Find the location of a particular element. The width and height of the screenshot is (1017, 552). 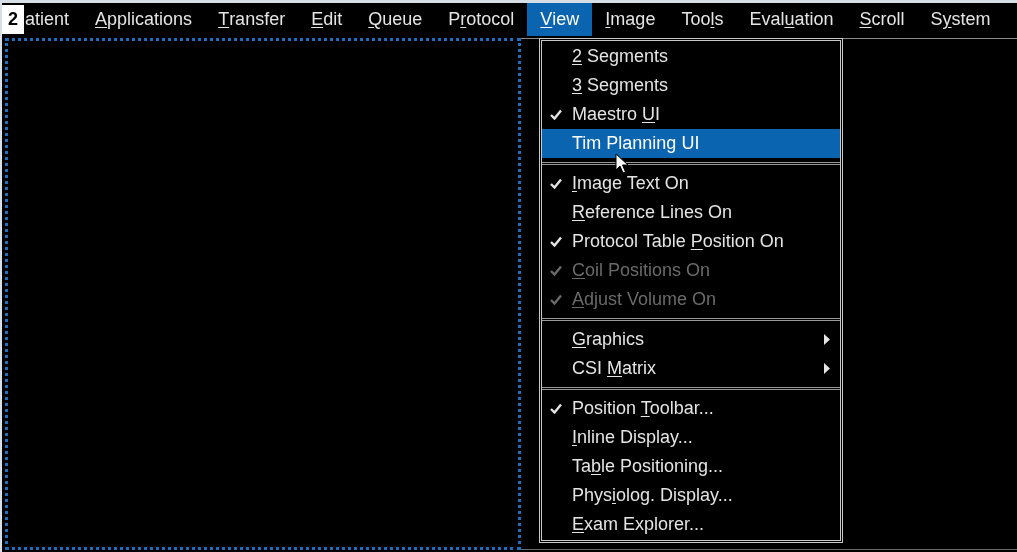

viewport-number: 2 is located at coordinates (13, 19).